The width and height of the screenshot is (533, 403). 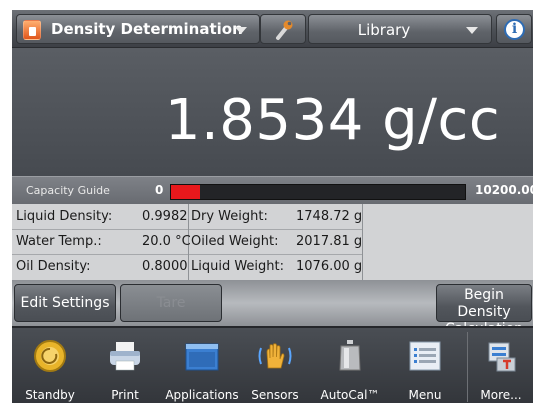 I want to click on nav-sensors: Sensors, so click(x=275, y=365).